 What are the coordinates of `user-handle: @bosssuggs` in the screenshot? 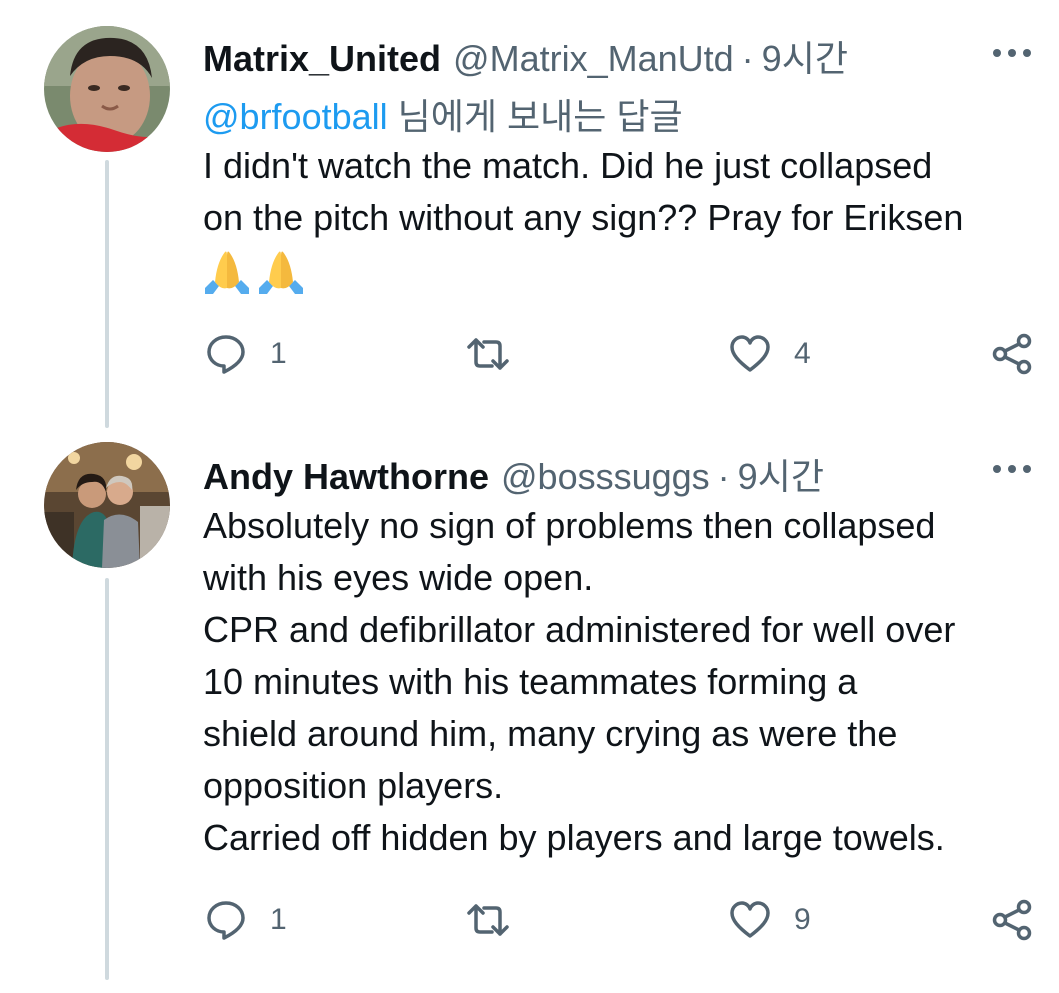 It's located at (605, 477).